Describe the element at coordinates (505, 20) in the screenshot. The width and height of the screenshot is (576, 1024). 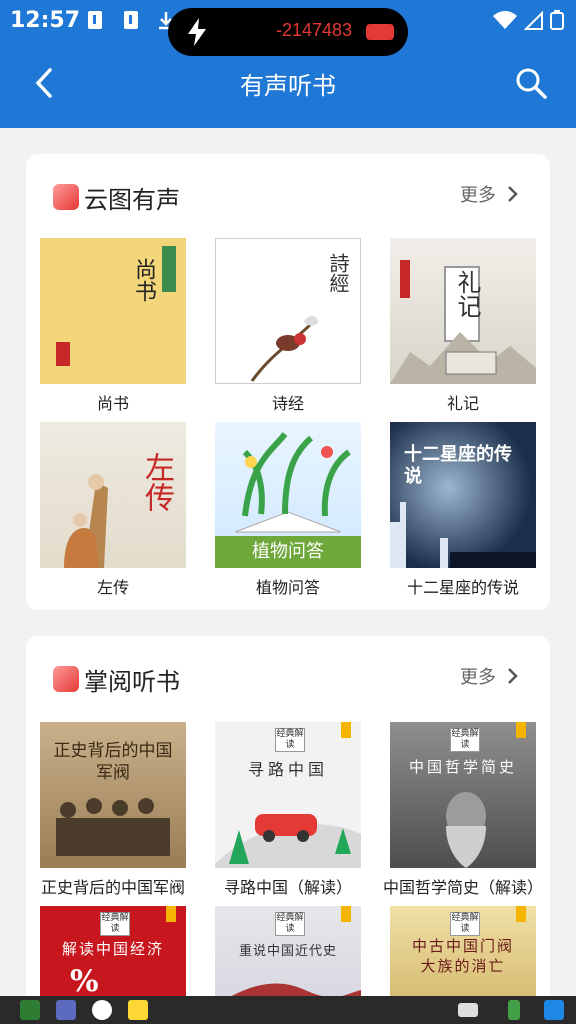
I see `wifi-icon` at that location.